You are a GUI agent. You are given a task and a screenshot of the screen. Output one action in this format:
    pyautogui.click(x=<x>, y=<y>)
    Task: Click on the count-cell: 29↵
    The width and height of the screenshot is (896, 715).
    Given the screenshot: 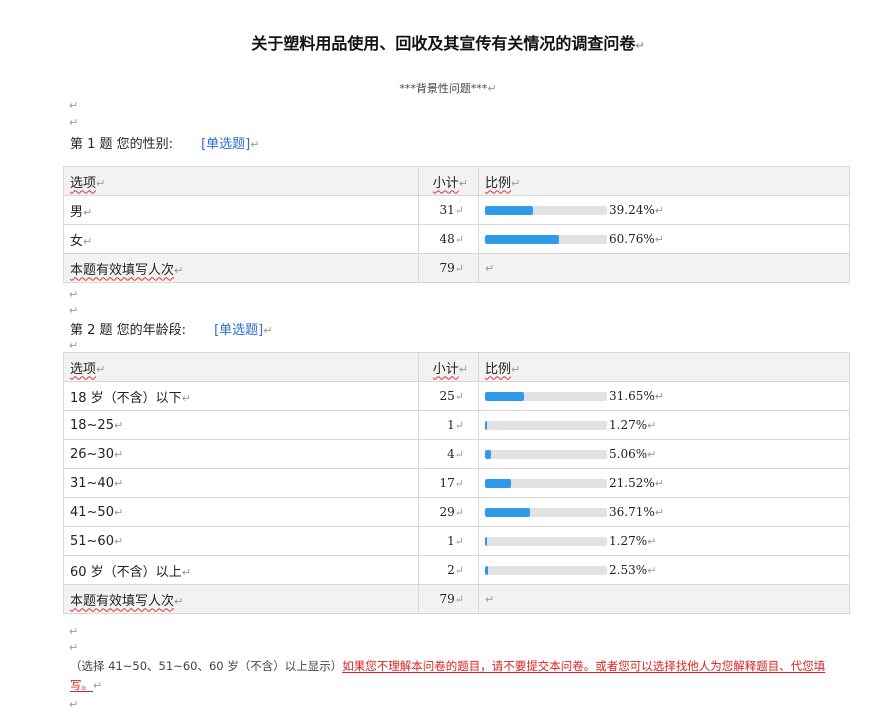 What is the action you would take?
    pyautogui.click(x=448, y=512)
    